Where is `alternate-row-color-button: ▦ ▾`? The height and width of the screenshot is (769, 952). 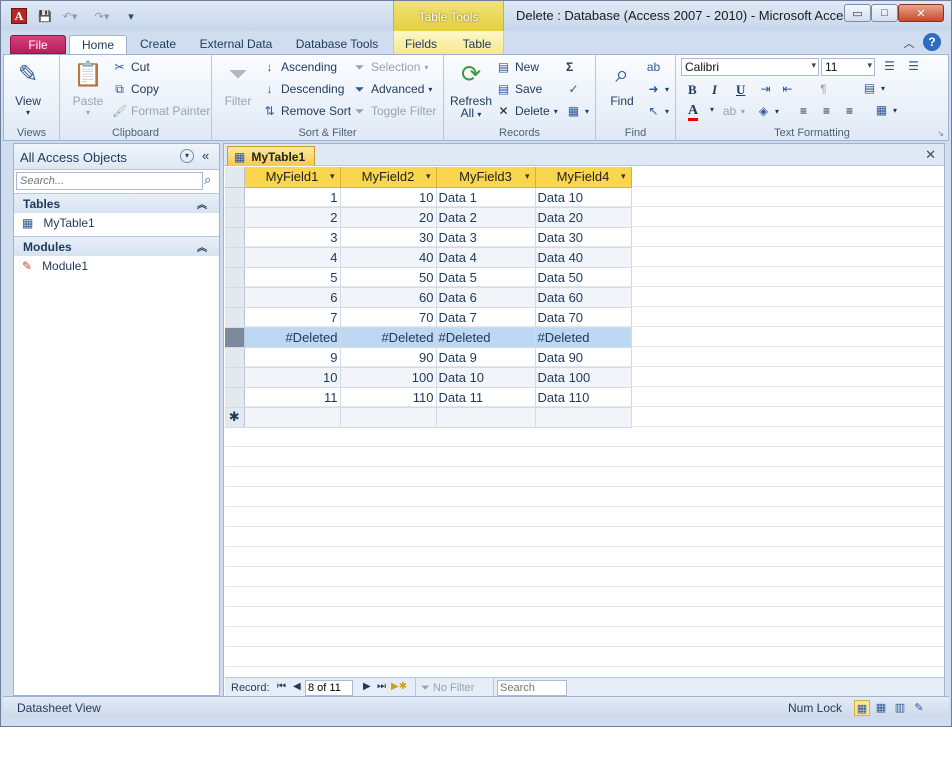 alternate-row-color-button: ▦ ▾ is located at coordinates (885, 110).